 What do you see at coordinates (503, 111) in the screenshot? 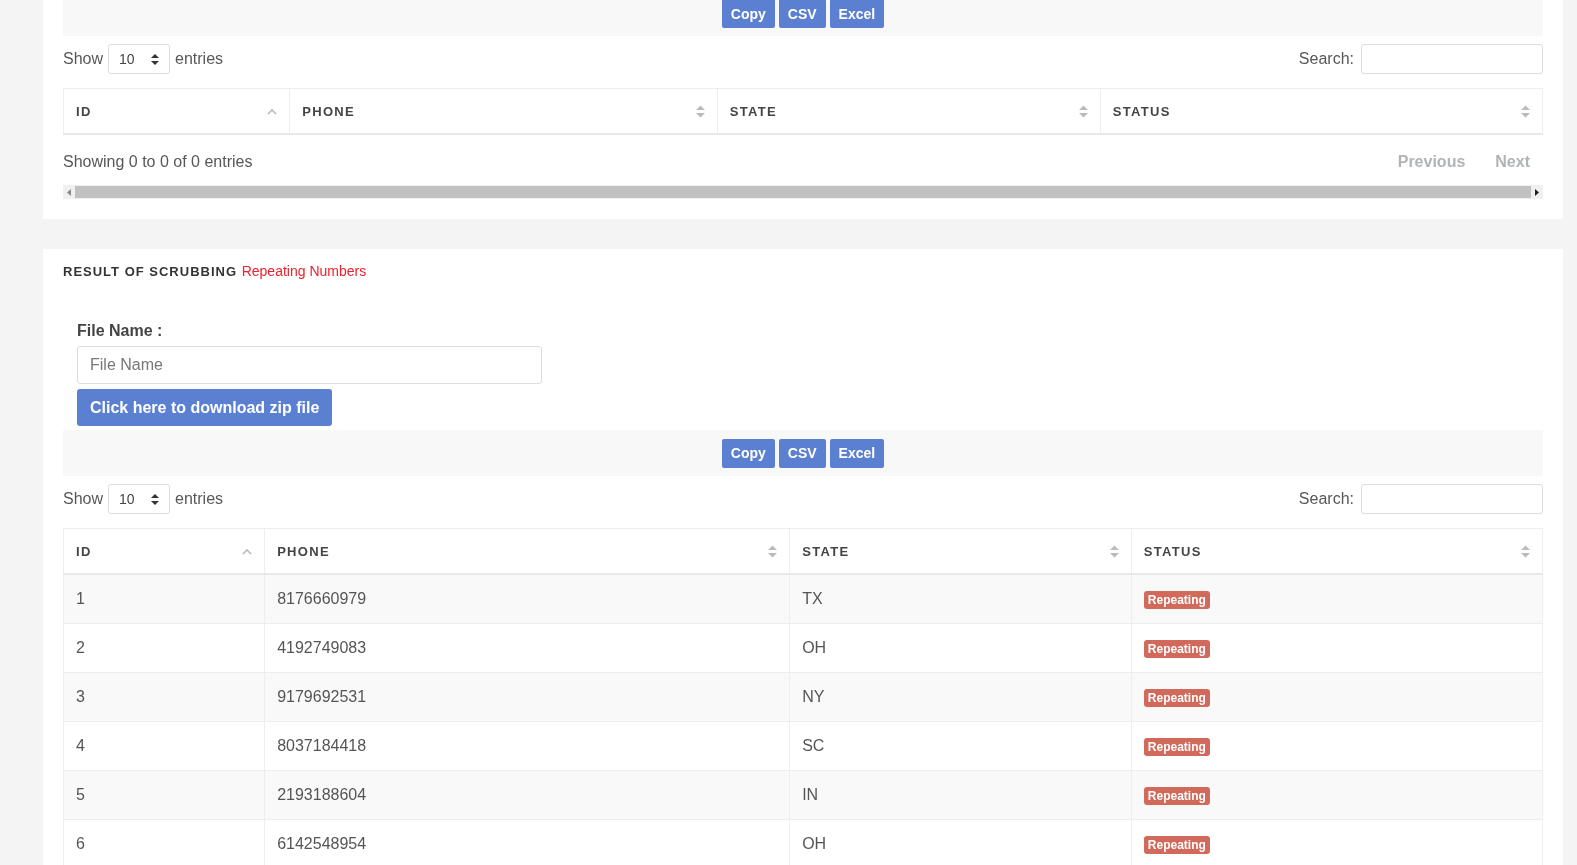
I see `column-header: PHONE` at bounding box center [503, 111].